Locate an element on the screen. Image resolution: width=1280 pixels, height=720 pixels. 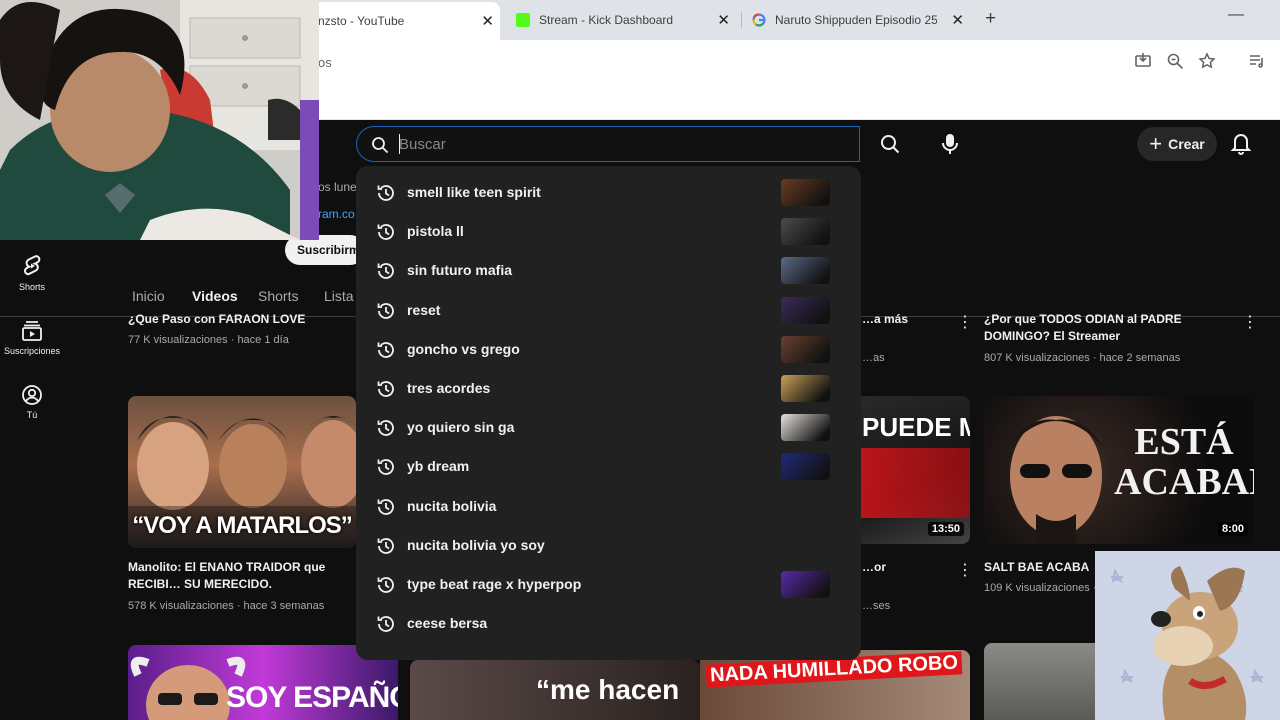
thumbnail-text: SOY ESPAÑOL is located at coordinates (312, 697).